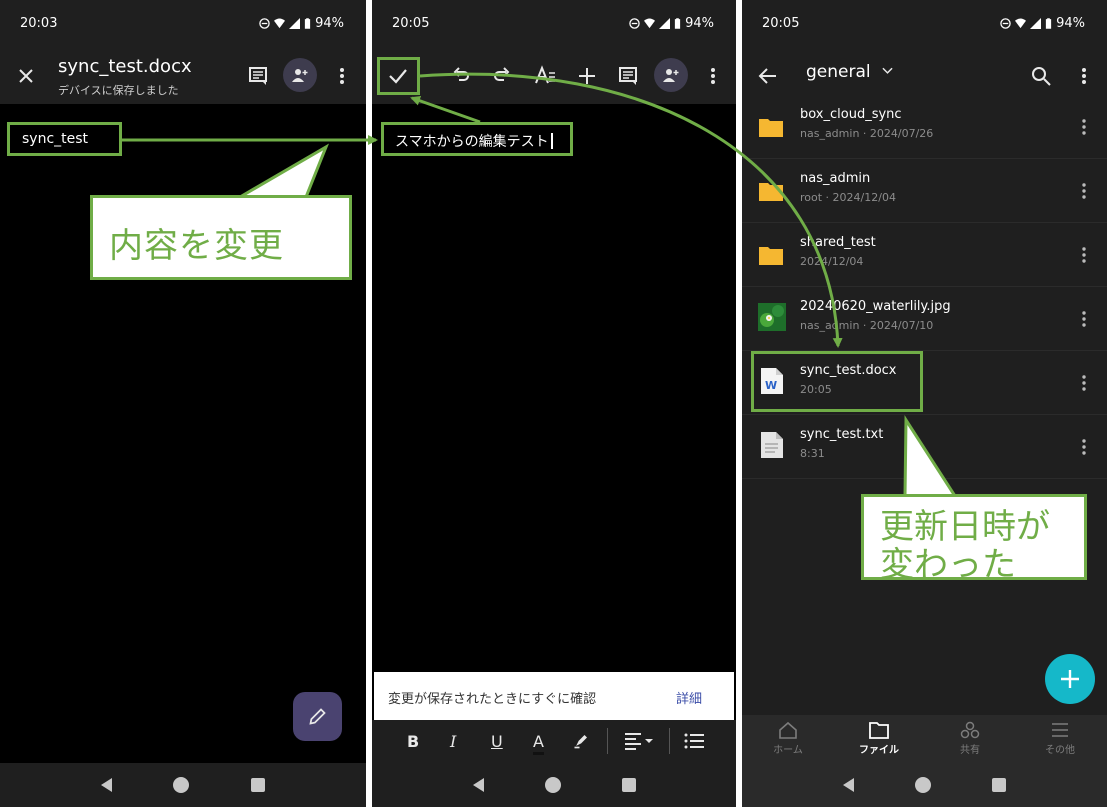 Image resolution: width=1107 pixels, height=807 pixels. What do you see at coordinates (948, 565) in the screenshot?
I see `callout-text-line2: 変わった` at bounding box center [948, 565].